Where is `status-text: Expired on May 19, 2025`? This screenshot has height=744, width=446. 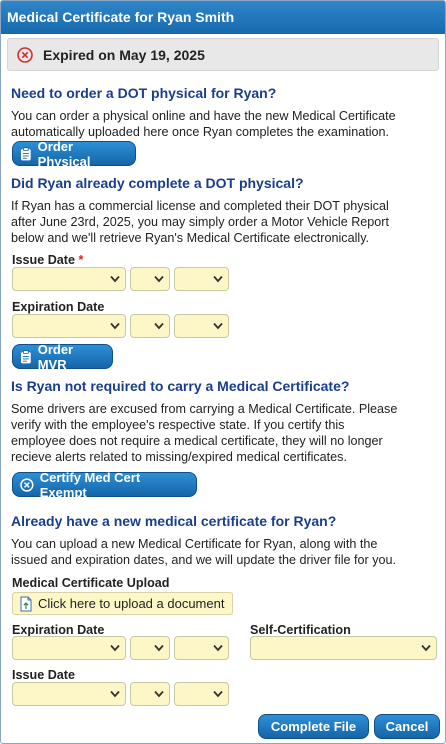
status-text: Expired on May 19, 2025 is located at coordinates (124, 54).